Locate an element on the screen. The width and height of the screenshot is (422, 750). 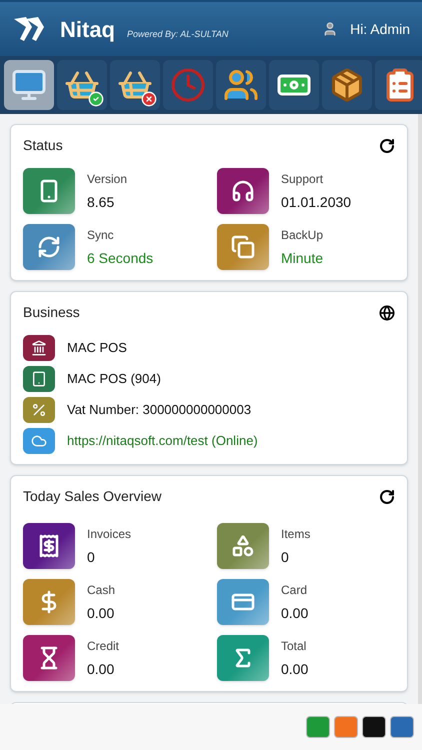
tile-label: BackUp is located at coordinates (302, 235).